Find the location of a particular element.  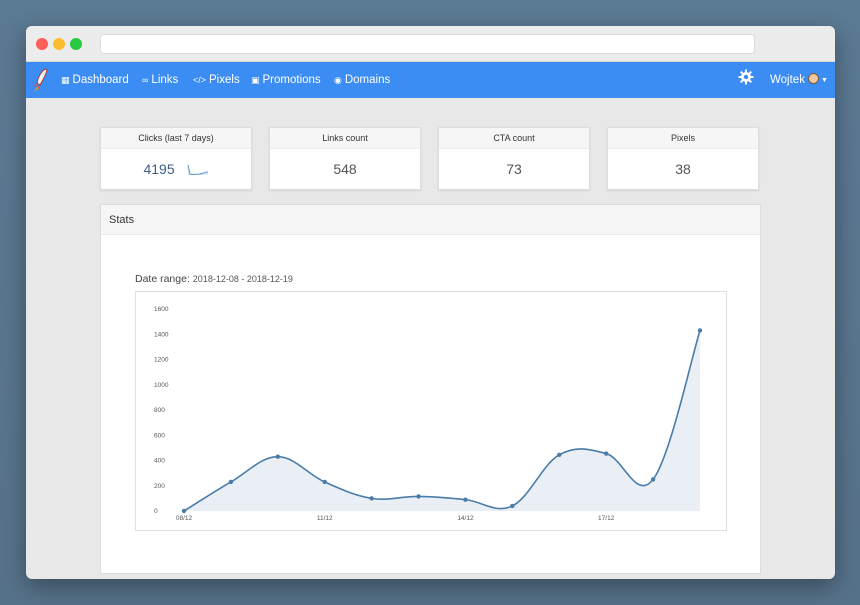

card-title: Links count is located at coordinates (345, 138).